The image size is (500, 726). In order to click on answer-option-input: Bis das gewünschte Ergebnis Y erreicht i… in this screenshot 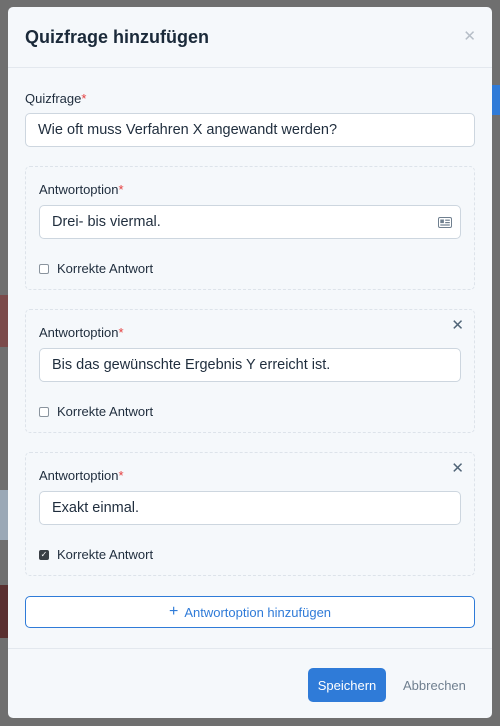, I will do `click(250, 365)`.